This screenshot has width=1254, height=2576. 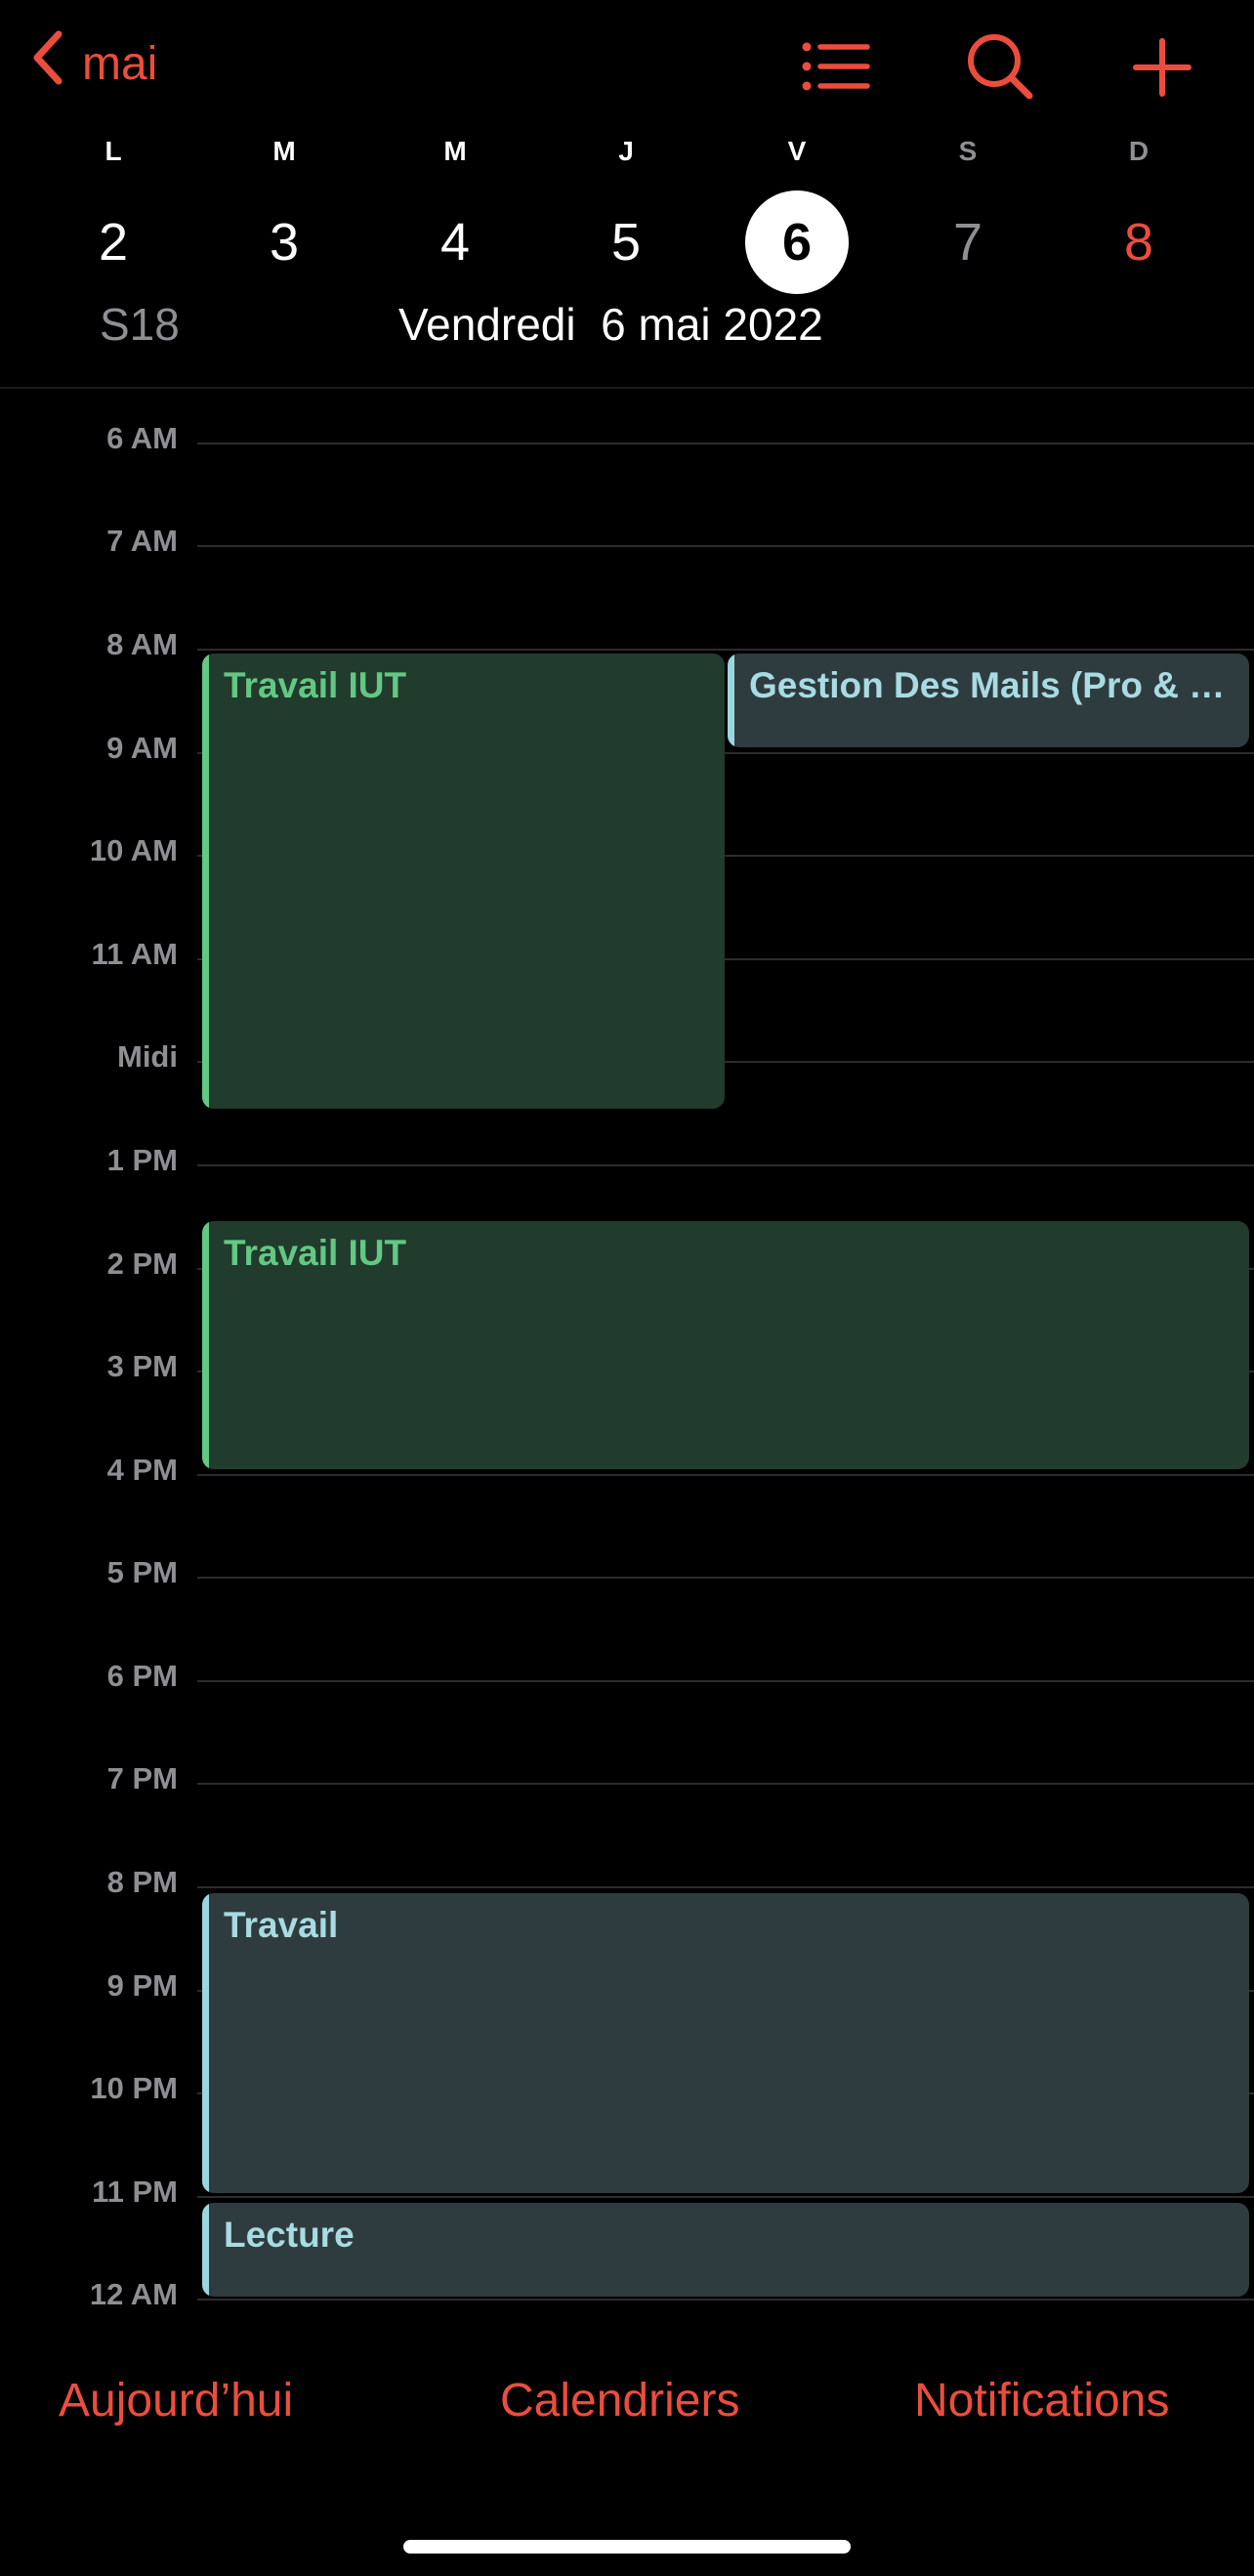 I want to click on selected-date-label: Vendredi 6 mai 2022, so click(x=611, y=324).